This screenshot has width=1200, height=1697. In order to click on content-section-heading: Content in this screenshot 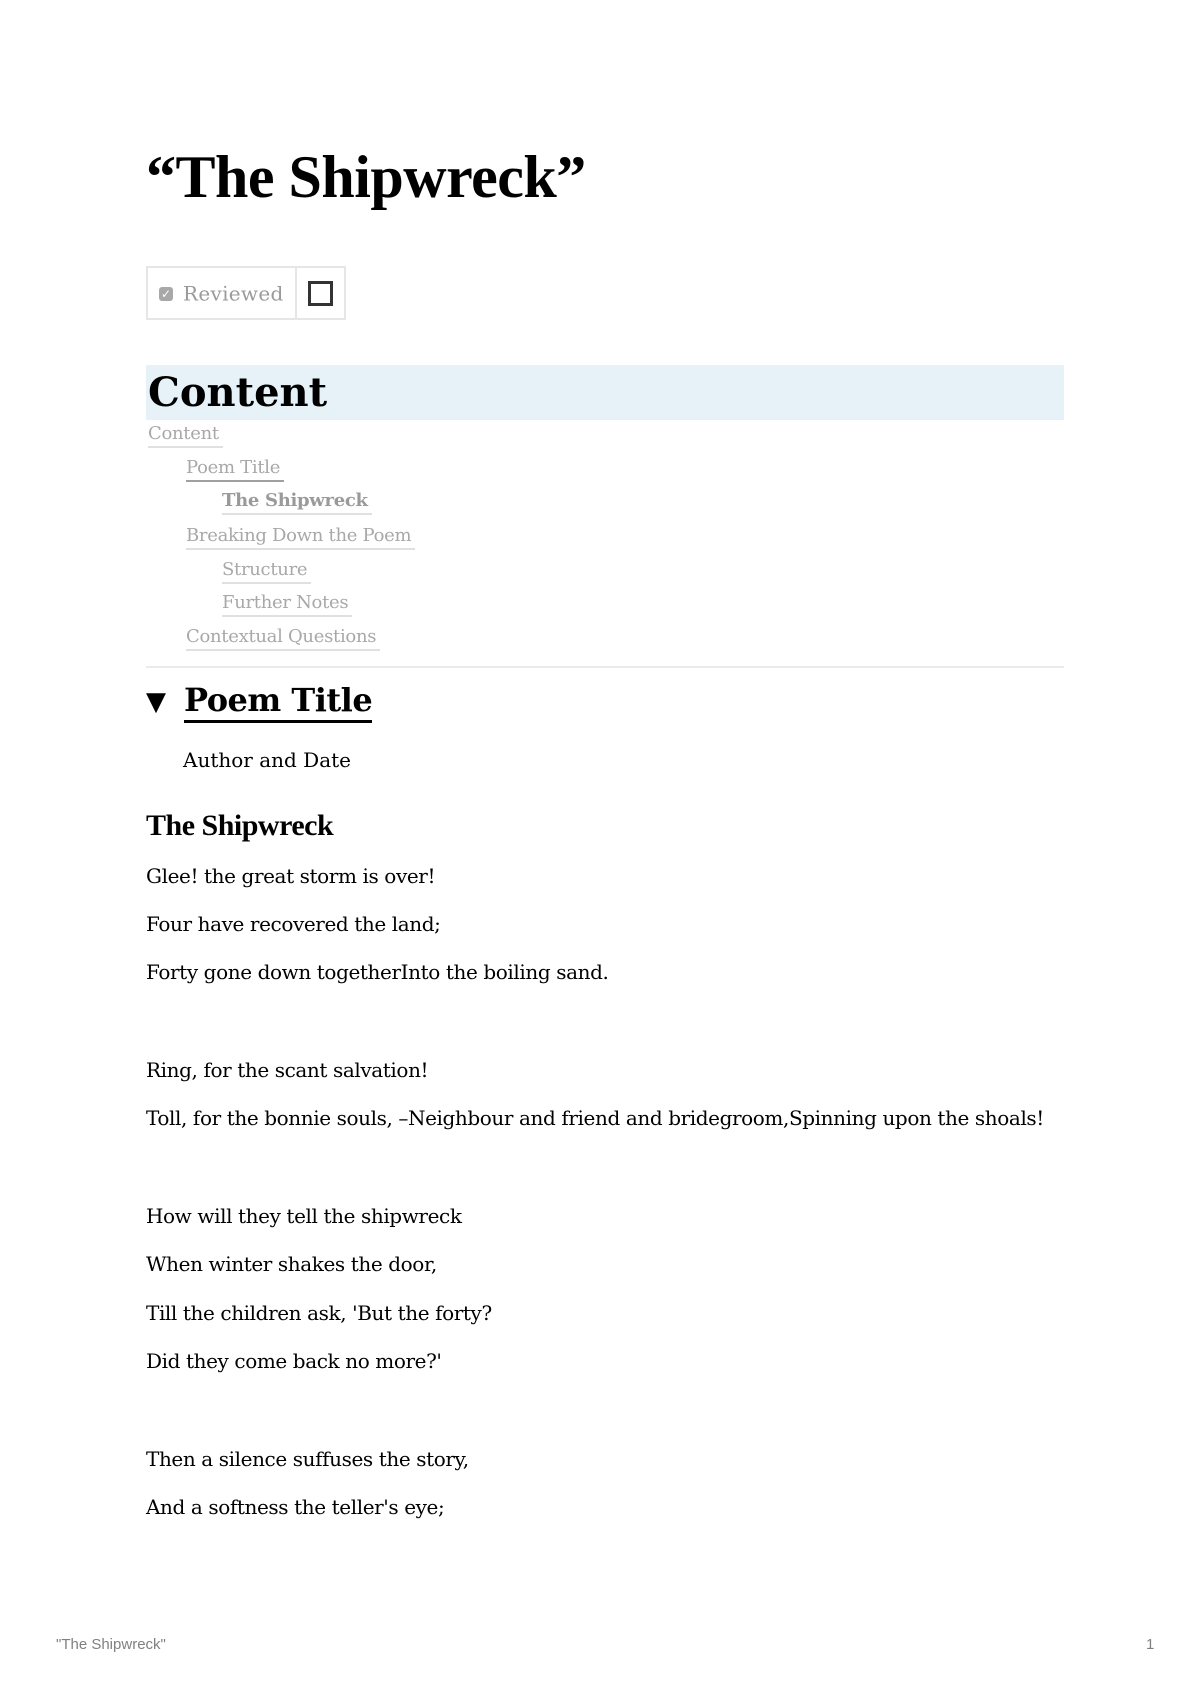, I will do `click(605, 392)`.